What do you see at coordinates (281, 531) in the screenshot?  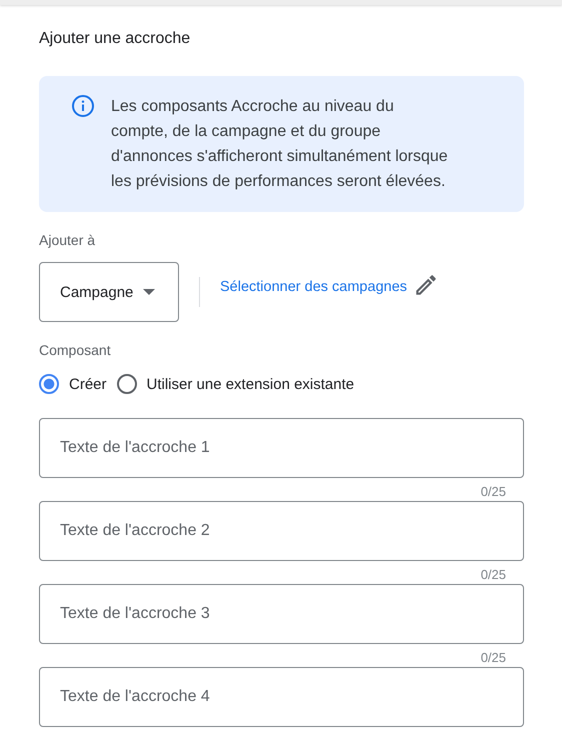 I see `input-field: Texte de l'accroche 2` at bounding box center [281, 531].